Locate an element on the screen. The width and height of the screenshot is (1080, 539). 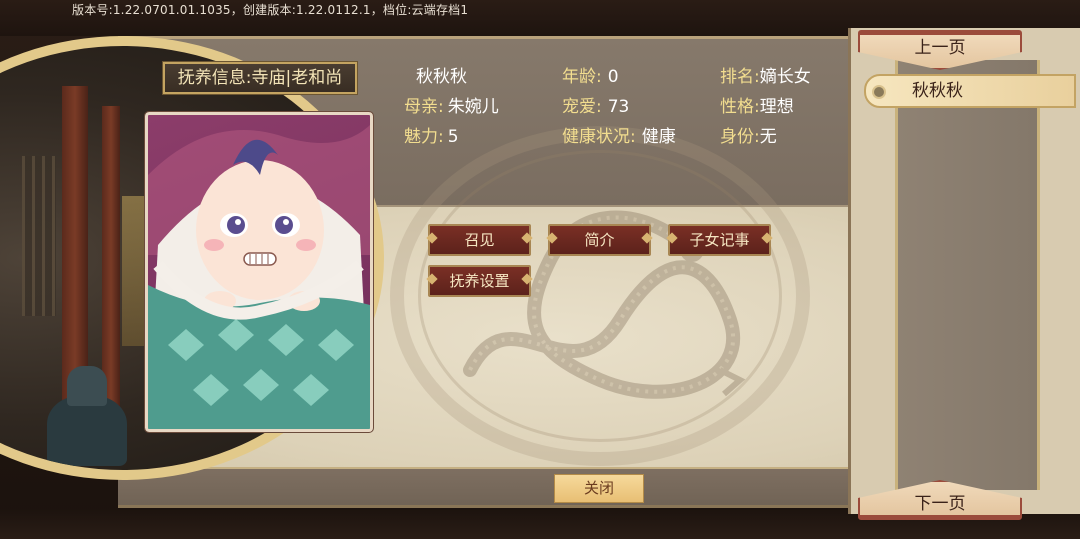
rank-value: 嫡长女 is located at coordinates (785, 77).